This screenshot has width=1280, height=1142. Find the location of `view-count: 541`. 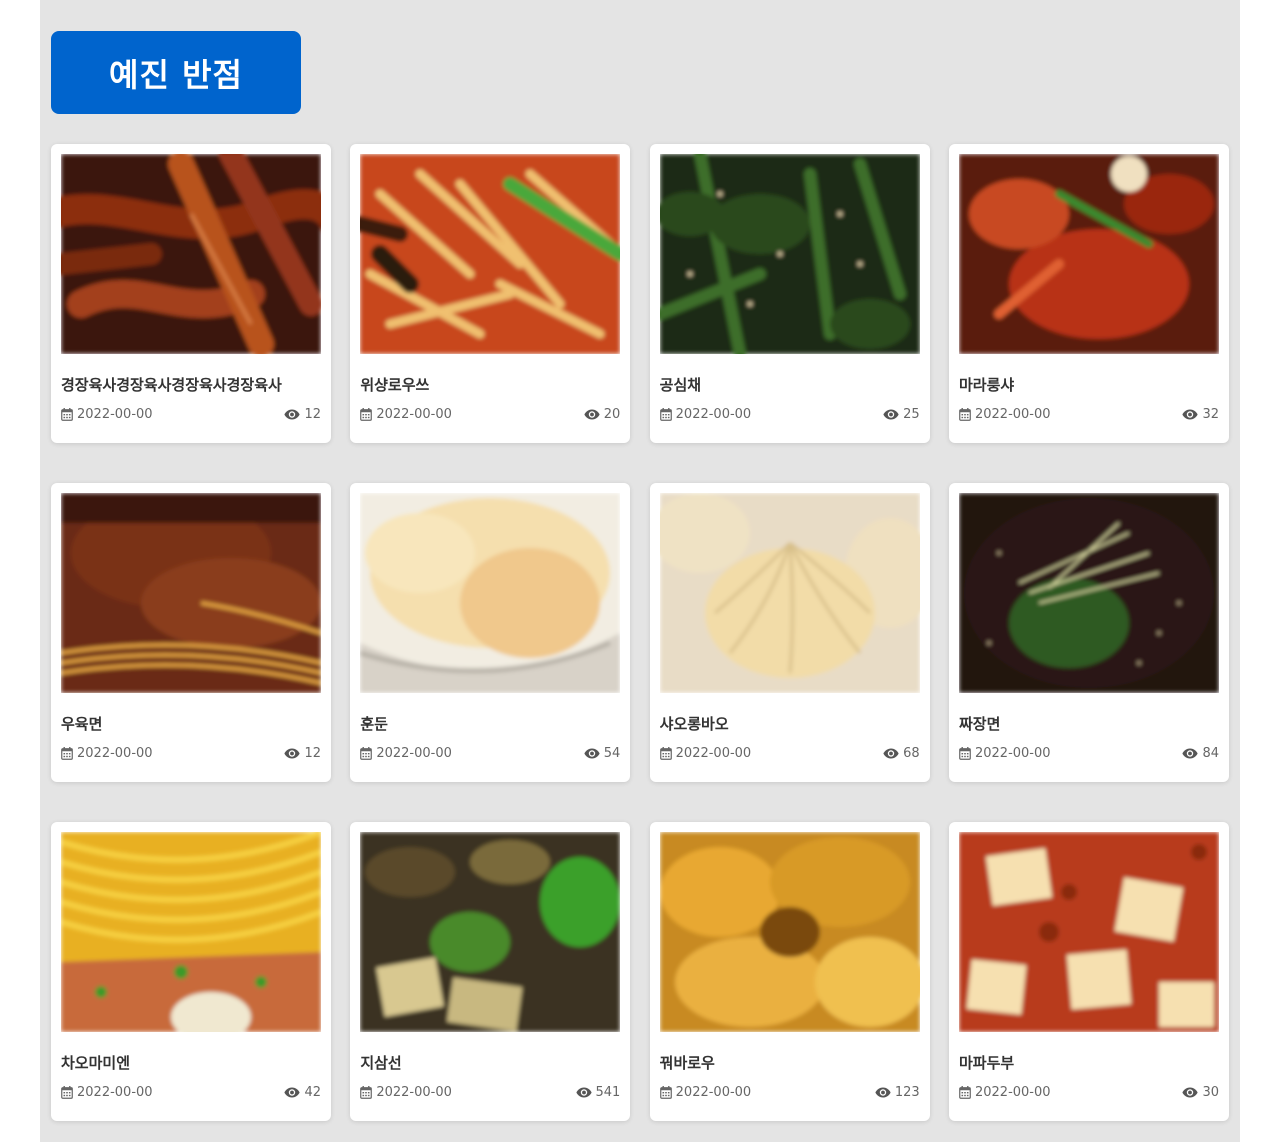

view-count: 541 is located at coordinates (608, 1092).